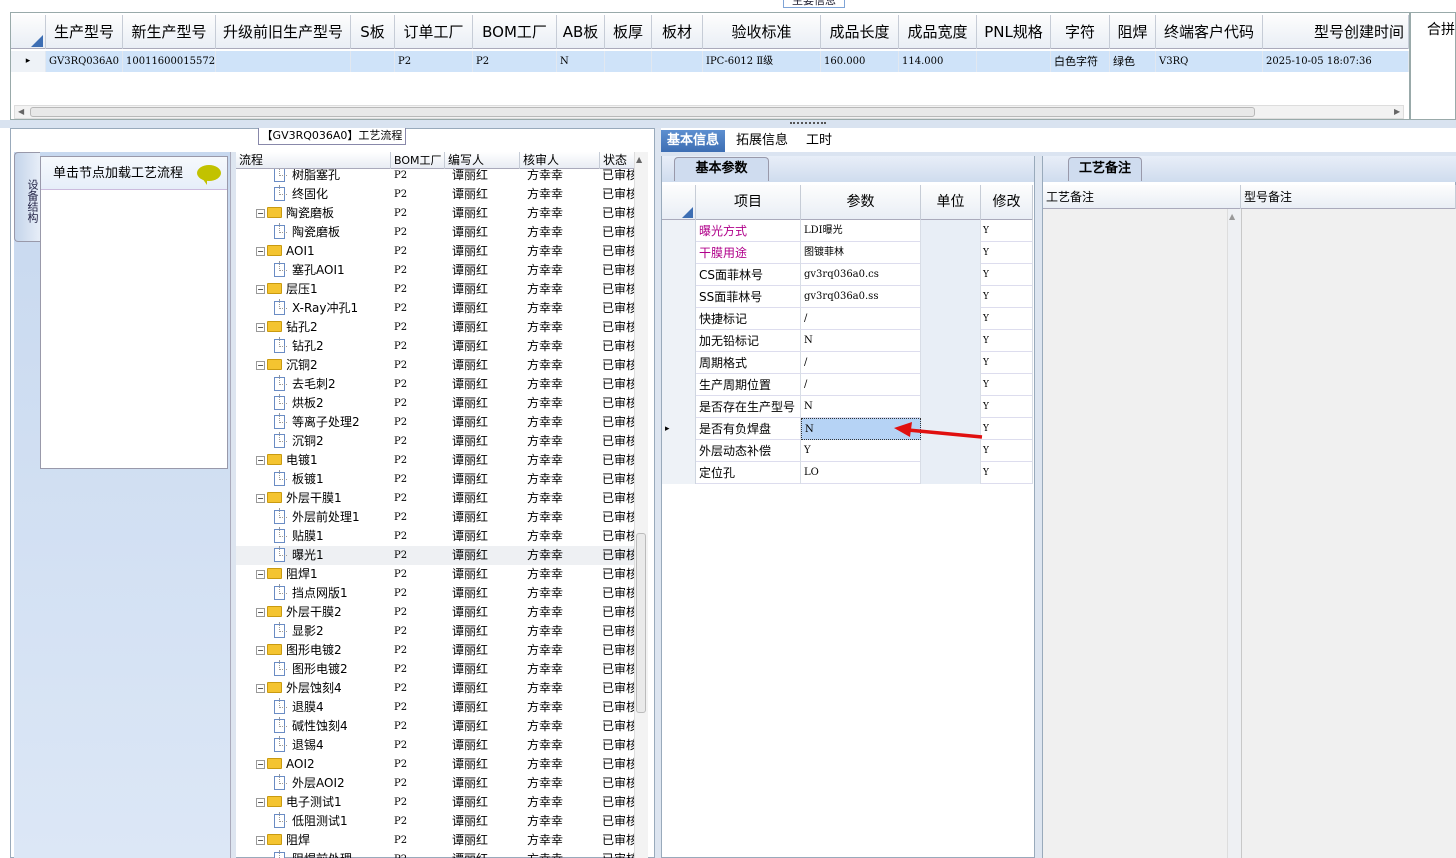 This screenshot has height=858, width=1456. I want to click on col-header-bom-factory: BOM工厂, so click(515, 32).